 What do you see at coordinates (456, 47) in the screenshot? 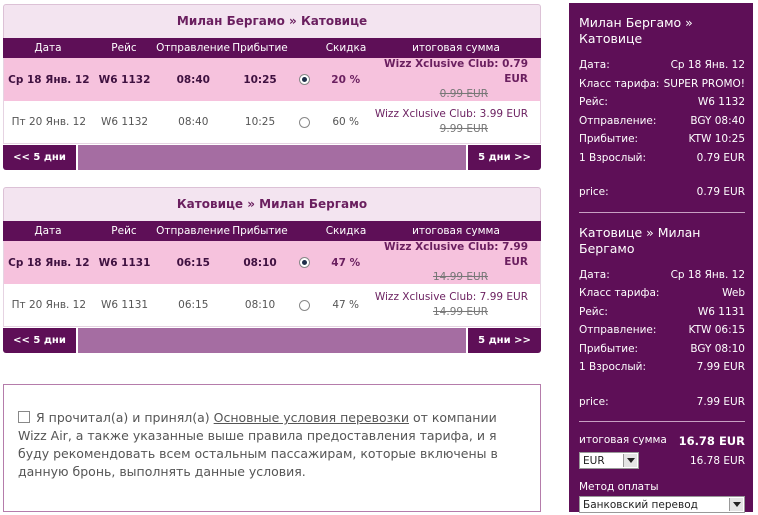
I see `col-total: итоговая сумма` at bounding box center [456, 47].